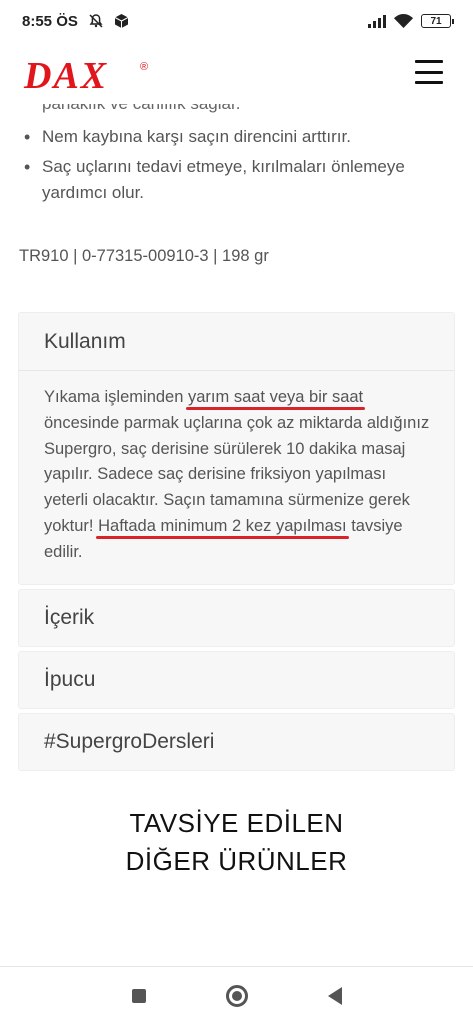 This screenshot has height=1024, width=473. Describe the element at coordinates (403, 21) in the screenshot. I see `wifi-icon` at that location.